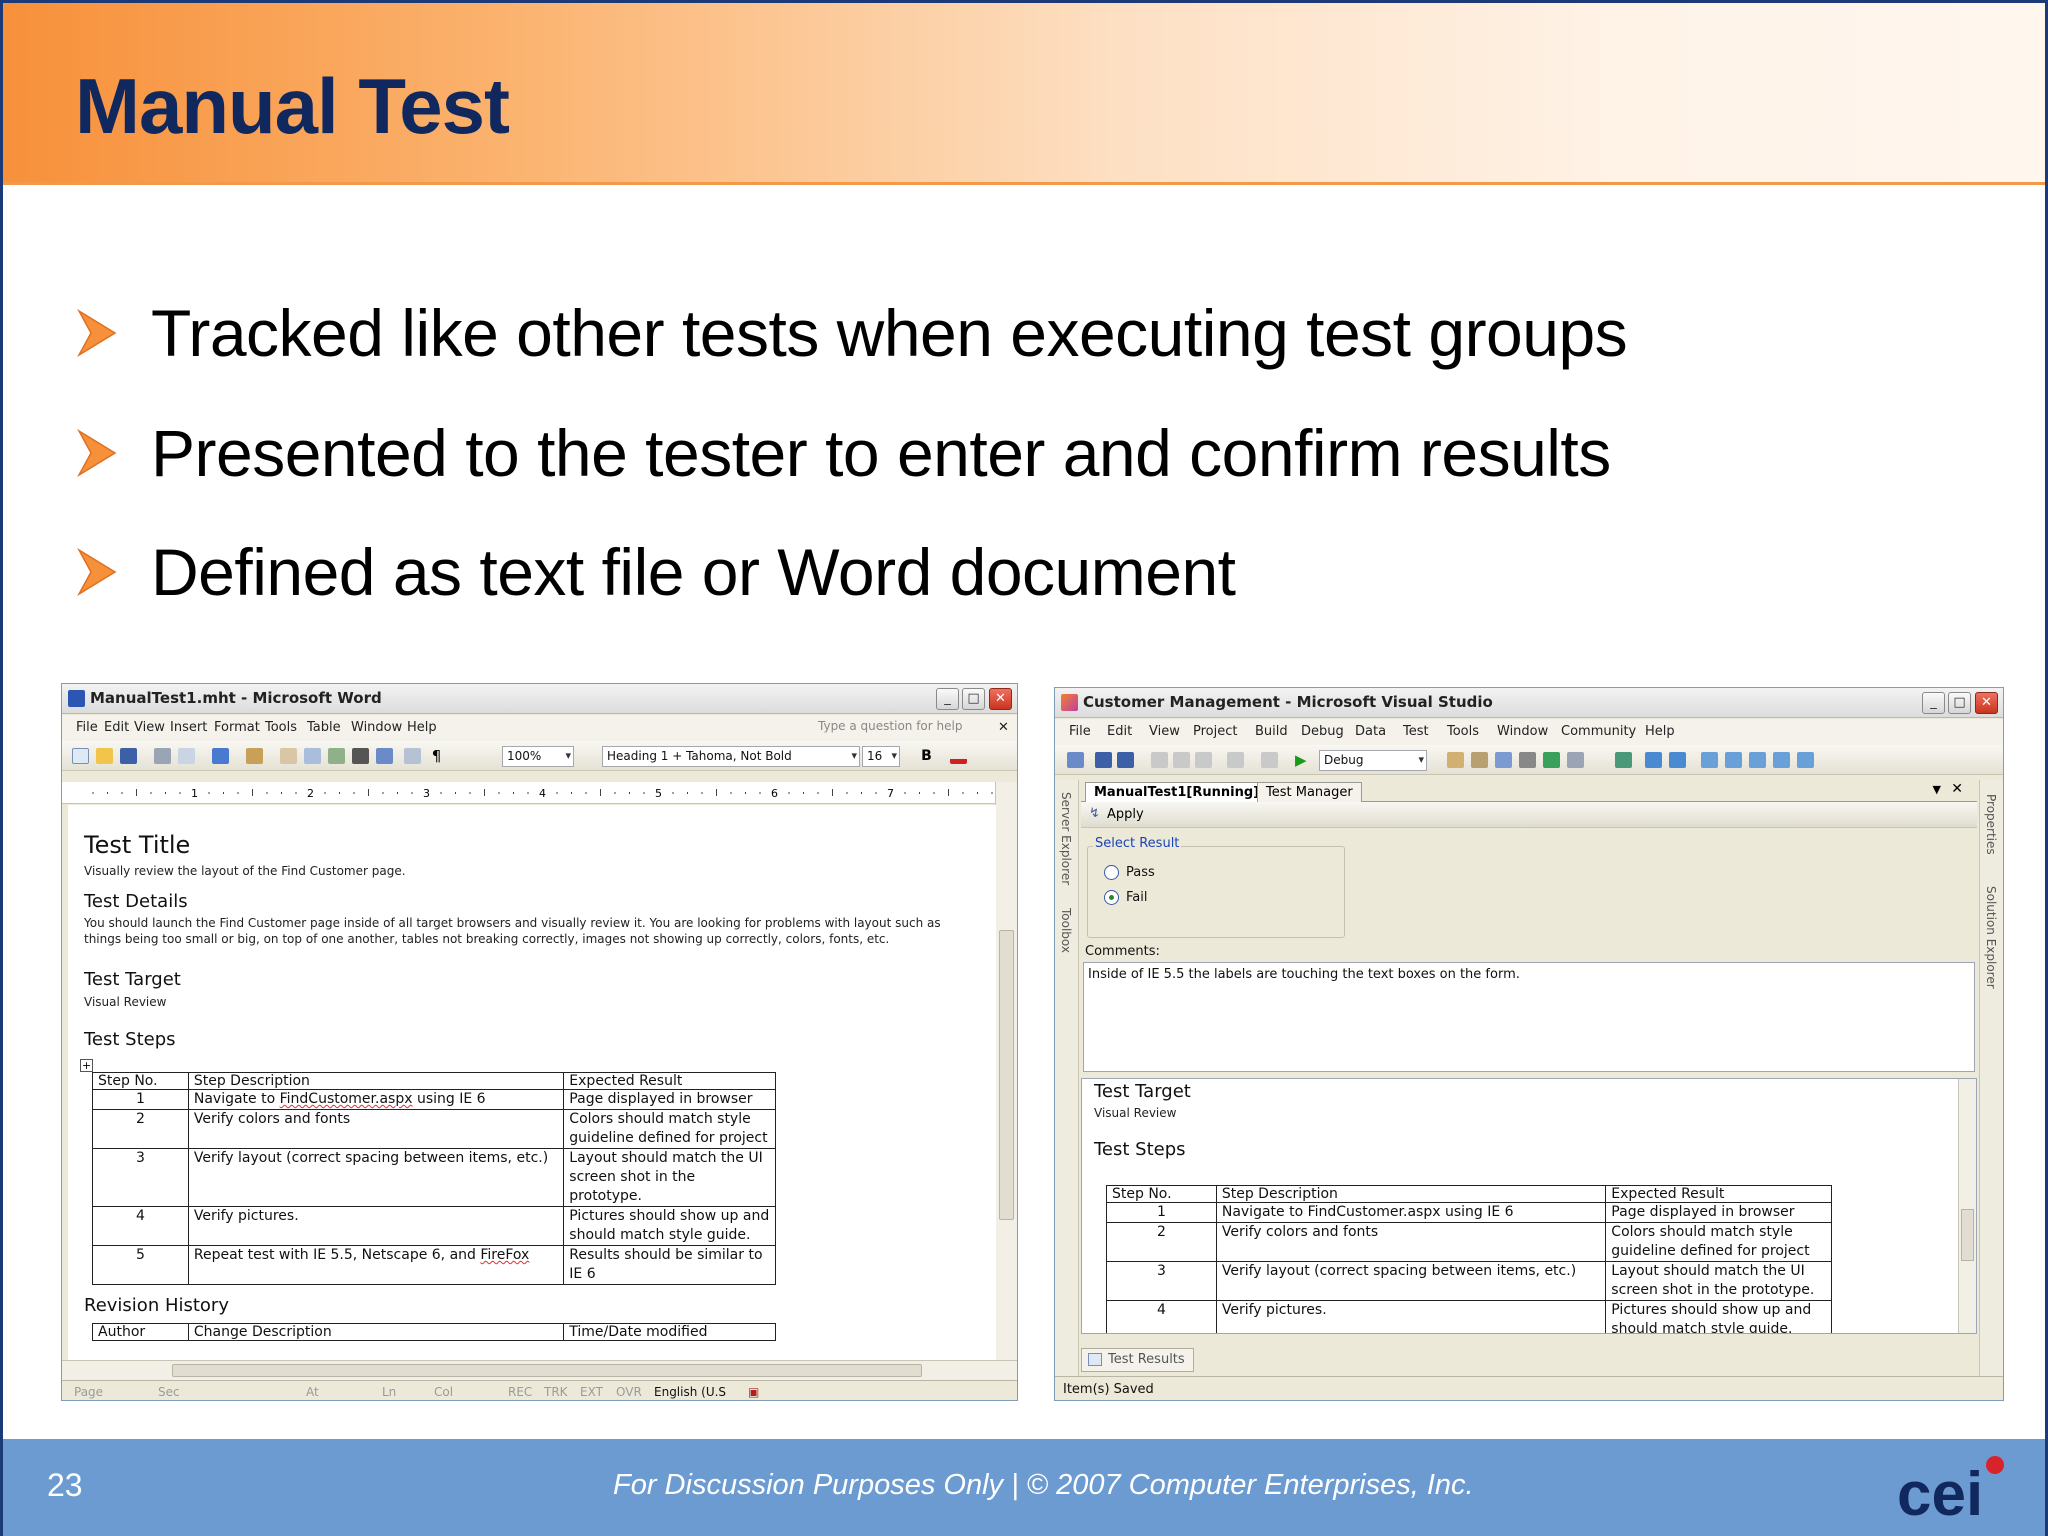 This screenshot has height=1536, width=2048. What do you see at coordinates (1309, 792) in the screenshot?
I see `tab-test-manager: Test Manager` at bounding box center [1309, 792].